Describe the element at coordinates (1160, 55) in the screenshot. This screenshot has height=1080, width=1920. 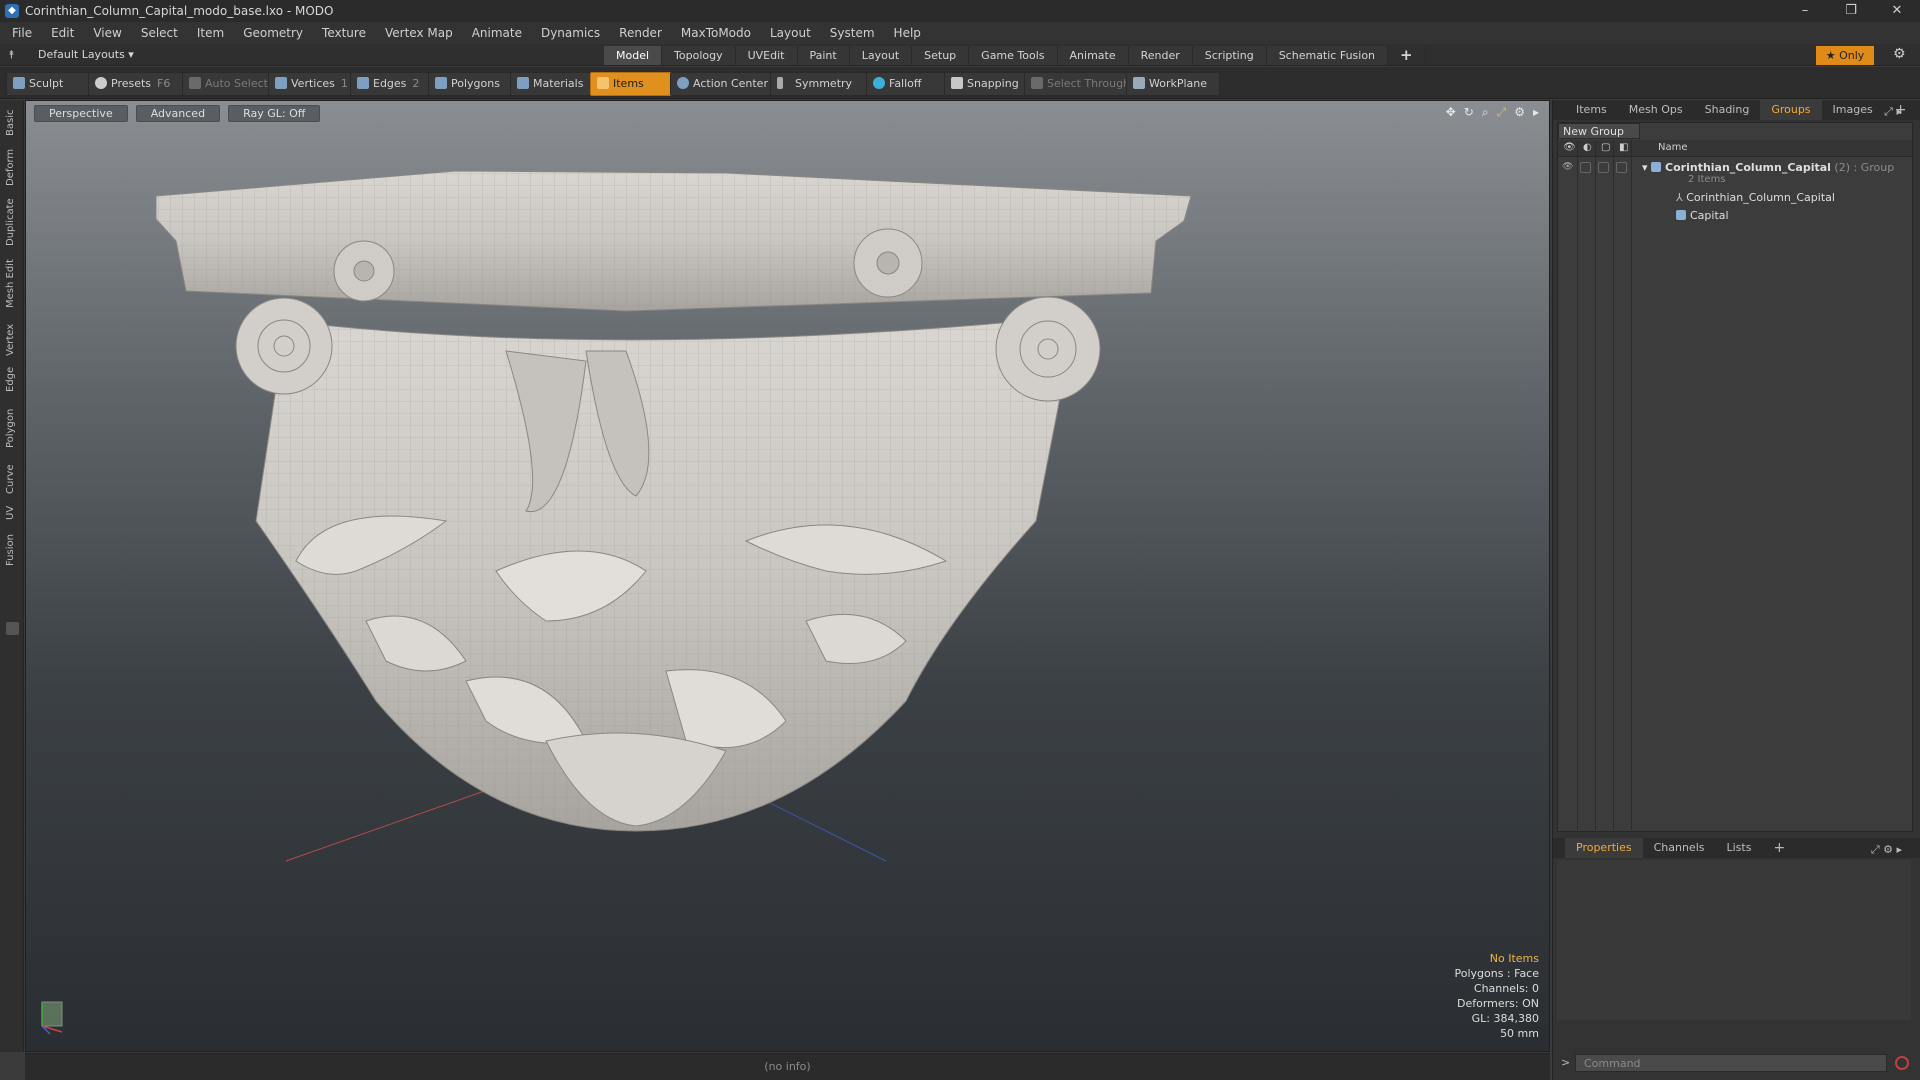
I see `tab-render: Render` at that location.